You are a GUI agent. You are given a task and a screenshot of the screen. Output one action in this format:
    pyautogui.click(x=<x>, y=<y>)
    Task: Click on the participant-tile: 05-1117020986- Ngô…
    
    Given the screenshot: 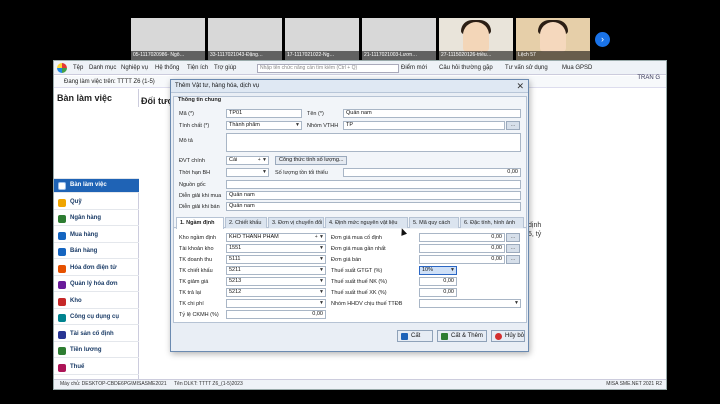 What is the action you would take?
    pyautogui.click(x=168, y=39)
    